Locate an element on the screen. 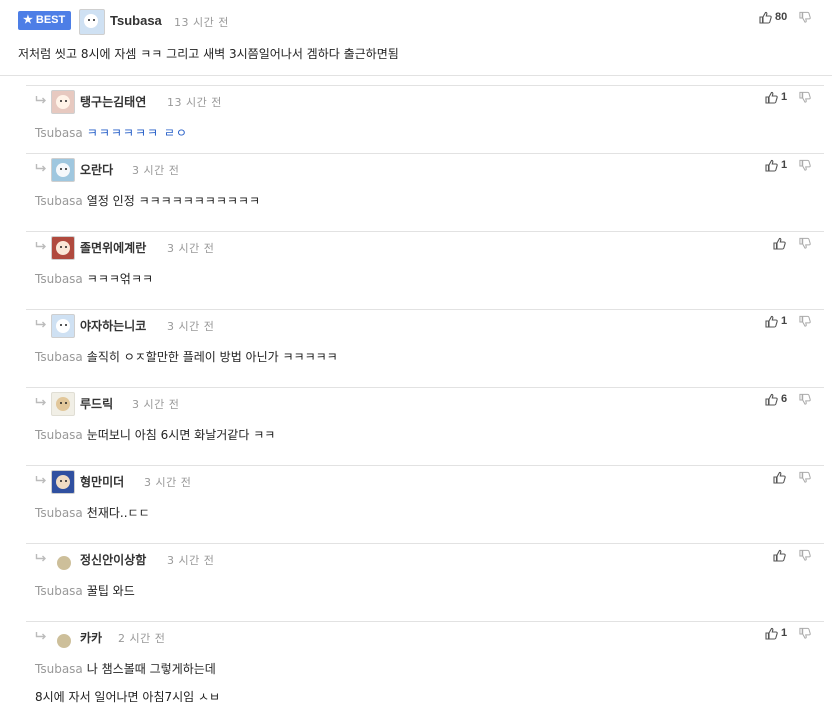  reply-comment: 형만미더 3 시간 전 Tsubasa 천재다..ㄷㄷ is located at coordinates (425, 504).